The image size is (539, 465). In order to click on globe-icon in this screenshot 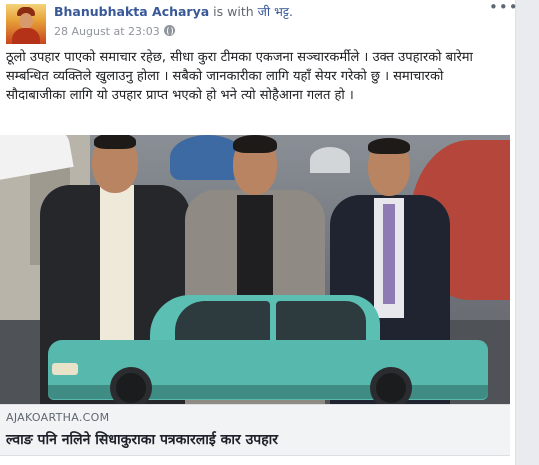, I will do `click(169, 30)`.